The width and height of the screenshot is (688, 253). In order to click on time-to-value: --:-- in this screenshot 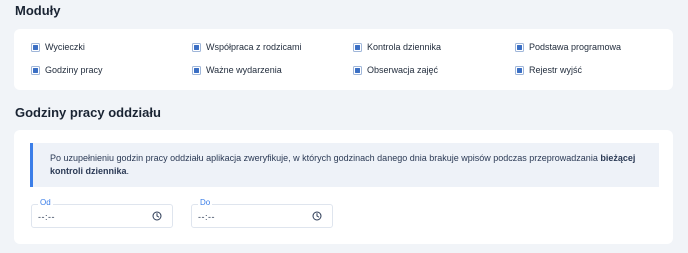, I will do `click(206, 217)`.